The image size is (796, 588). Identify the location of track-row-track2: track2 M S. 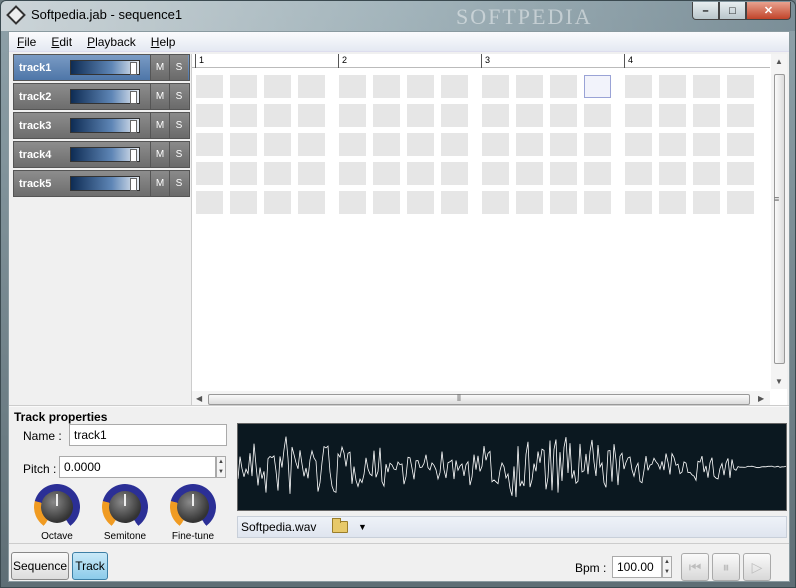
(101, 96).